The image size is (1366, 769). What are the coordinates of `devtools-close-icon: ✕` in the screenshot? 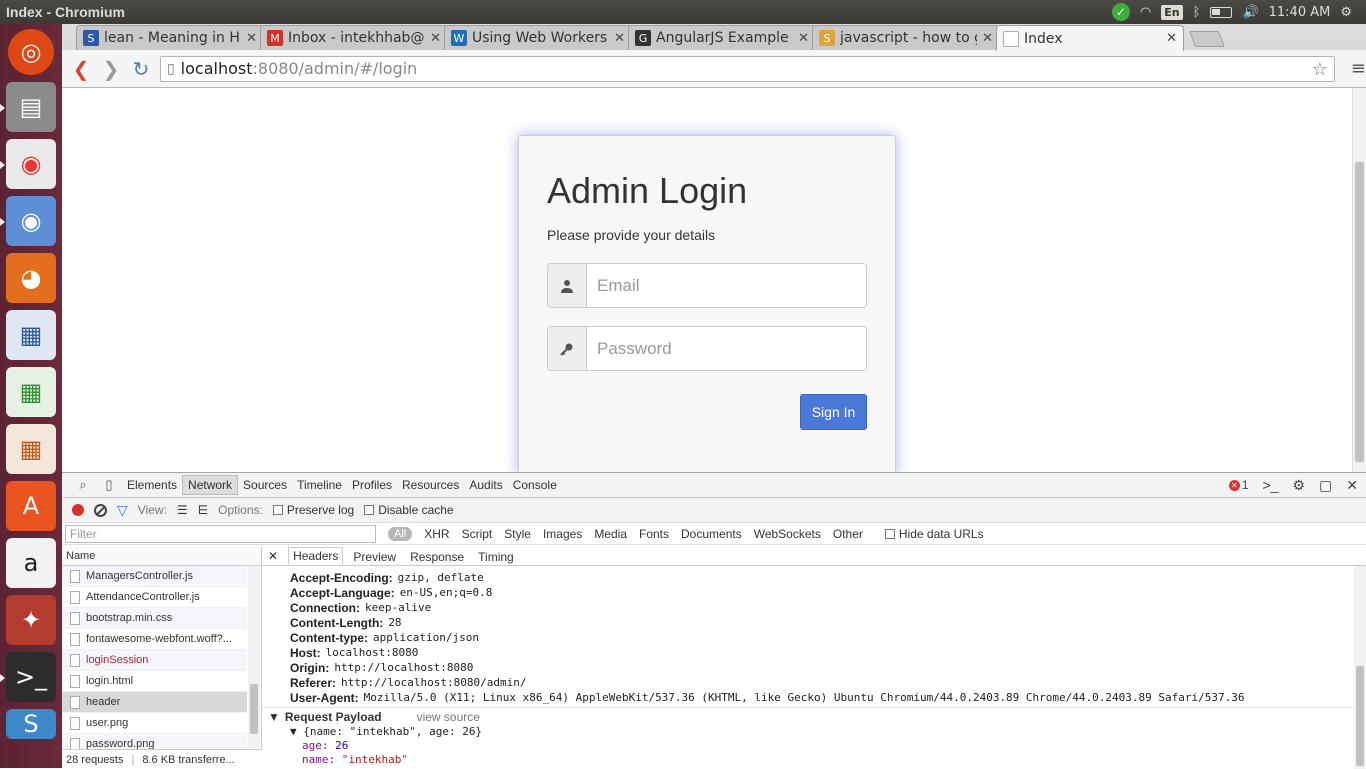 It's located at (1352, 485).